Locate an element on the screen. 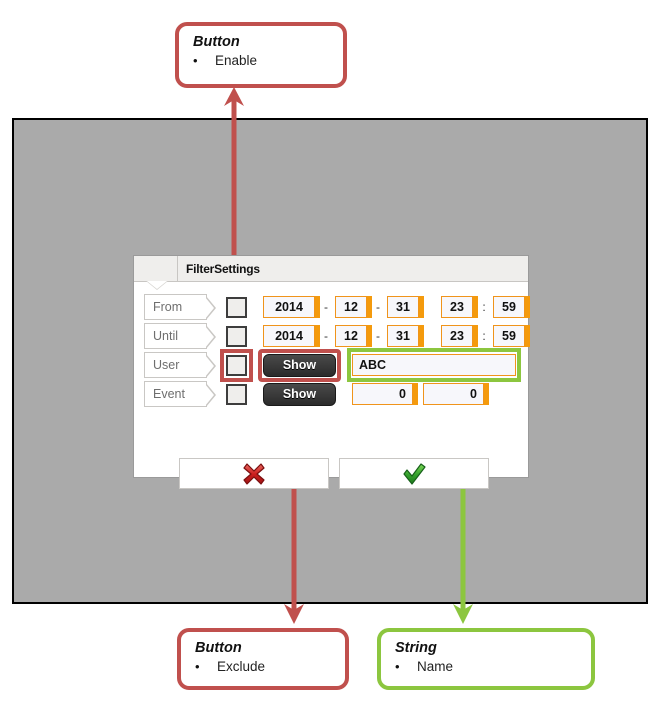 This screenshot has width=670, height=702. from-hour-field: 23 is located at coordinates (459, 307).